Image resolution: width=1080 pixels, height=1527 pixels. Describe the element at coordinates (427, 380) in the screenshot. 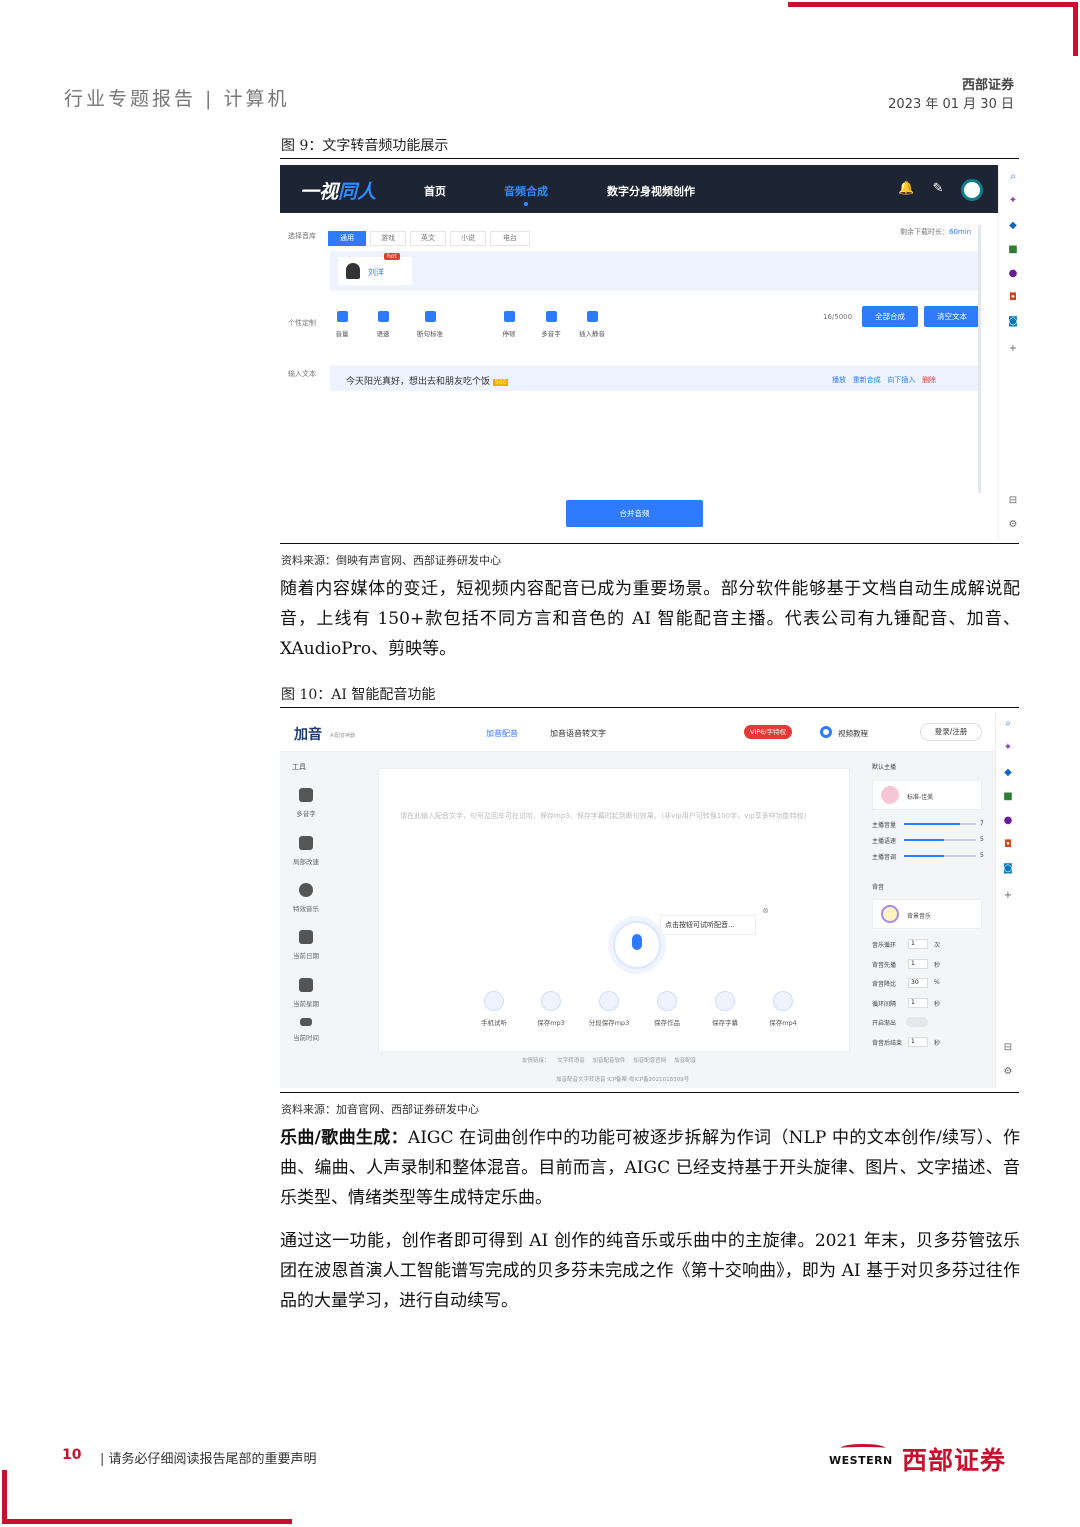

I see `input-text: 今天阳光真好，想出去和朋友吃个饭 500` at that location.